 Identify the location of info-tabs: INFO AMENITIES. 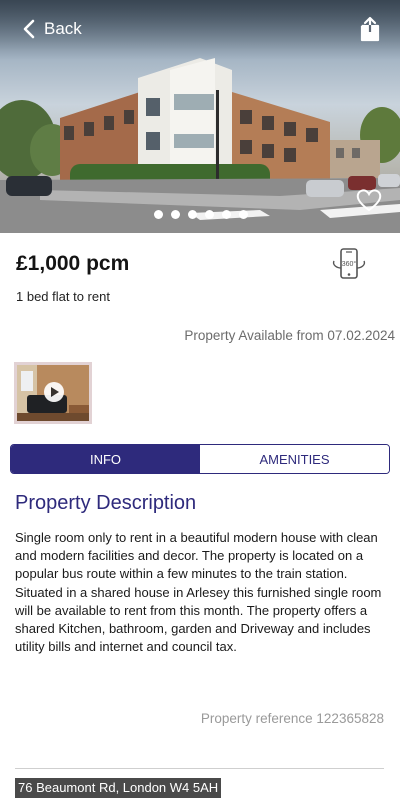
(200, 459).